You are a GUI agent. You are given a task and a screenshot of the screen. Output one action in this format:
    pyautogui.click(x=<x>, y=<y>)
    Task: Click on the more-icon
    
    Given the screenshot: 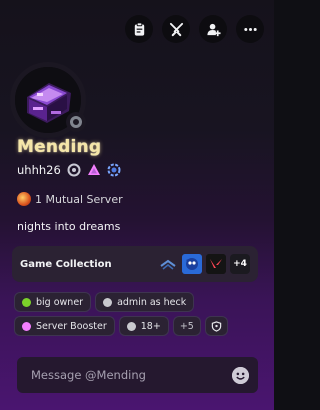 What is the action you would take?
    pyautogui.click(x=250, y=29)
    